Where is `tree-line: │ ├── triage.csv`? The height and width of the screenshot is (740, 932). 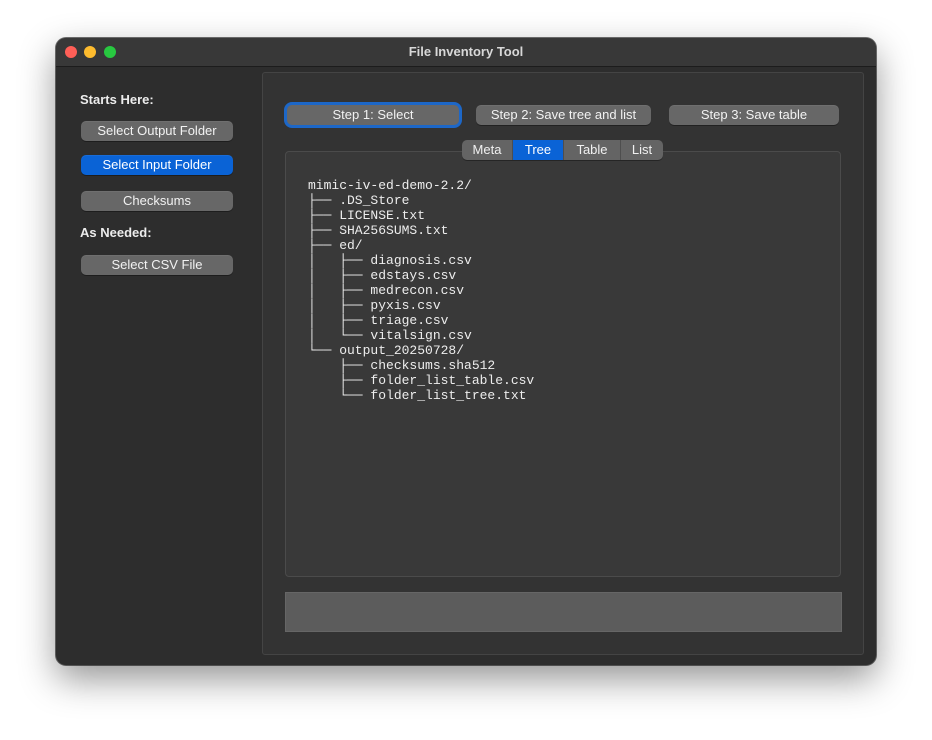
tree-line: │ ├── triage.csv is located at coordinates (378, 320).